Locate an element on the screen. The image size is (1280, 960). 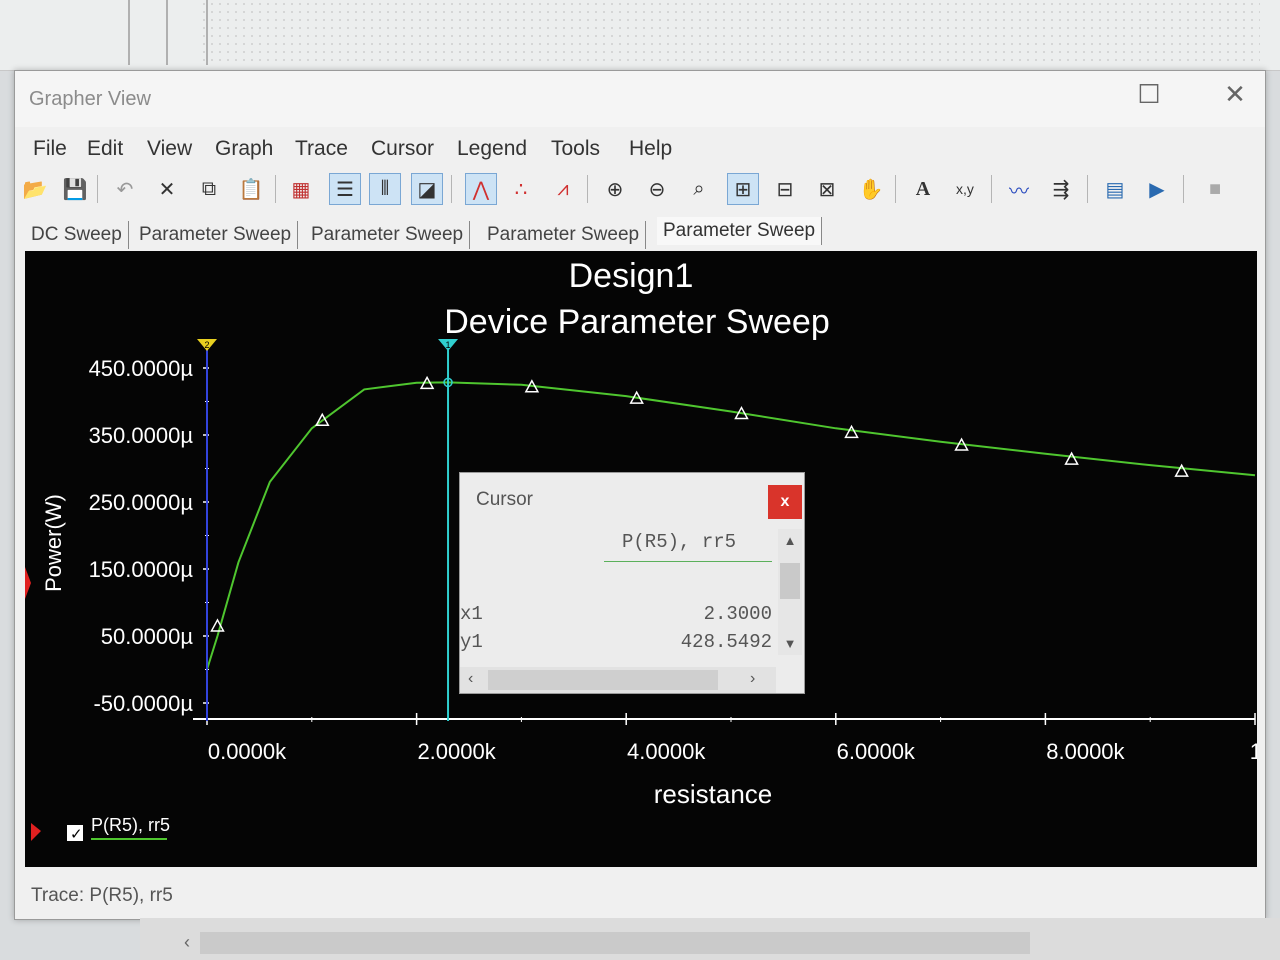
zoom-x-icon: ⊞ is located at coordinates (743, 189).